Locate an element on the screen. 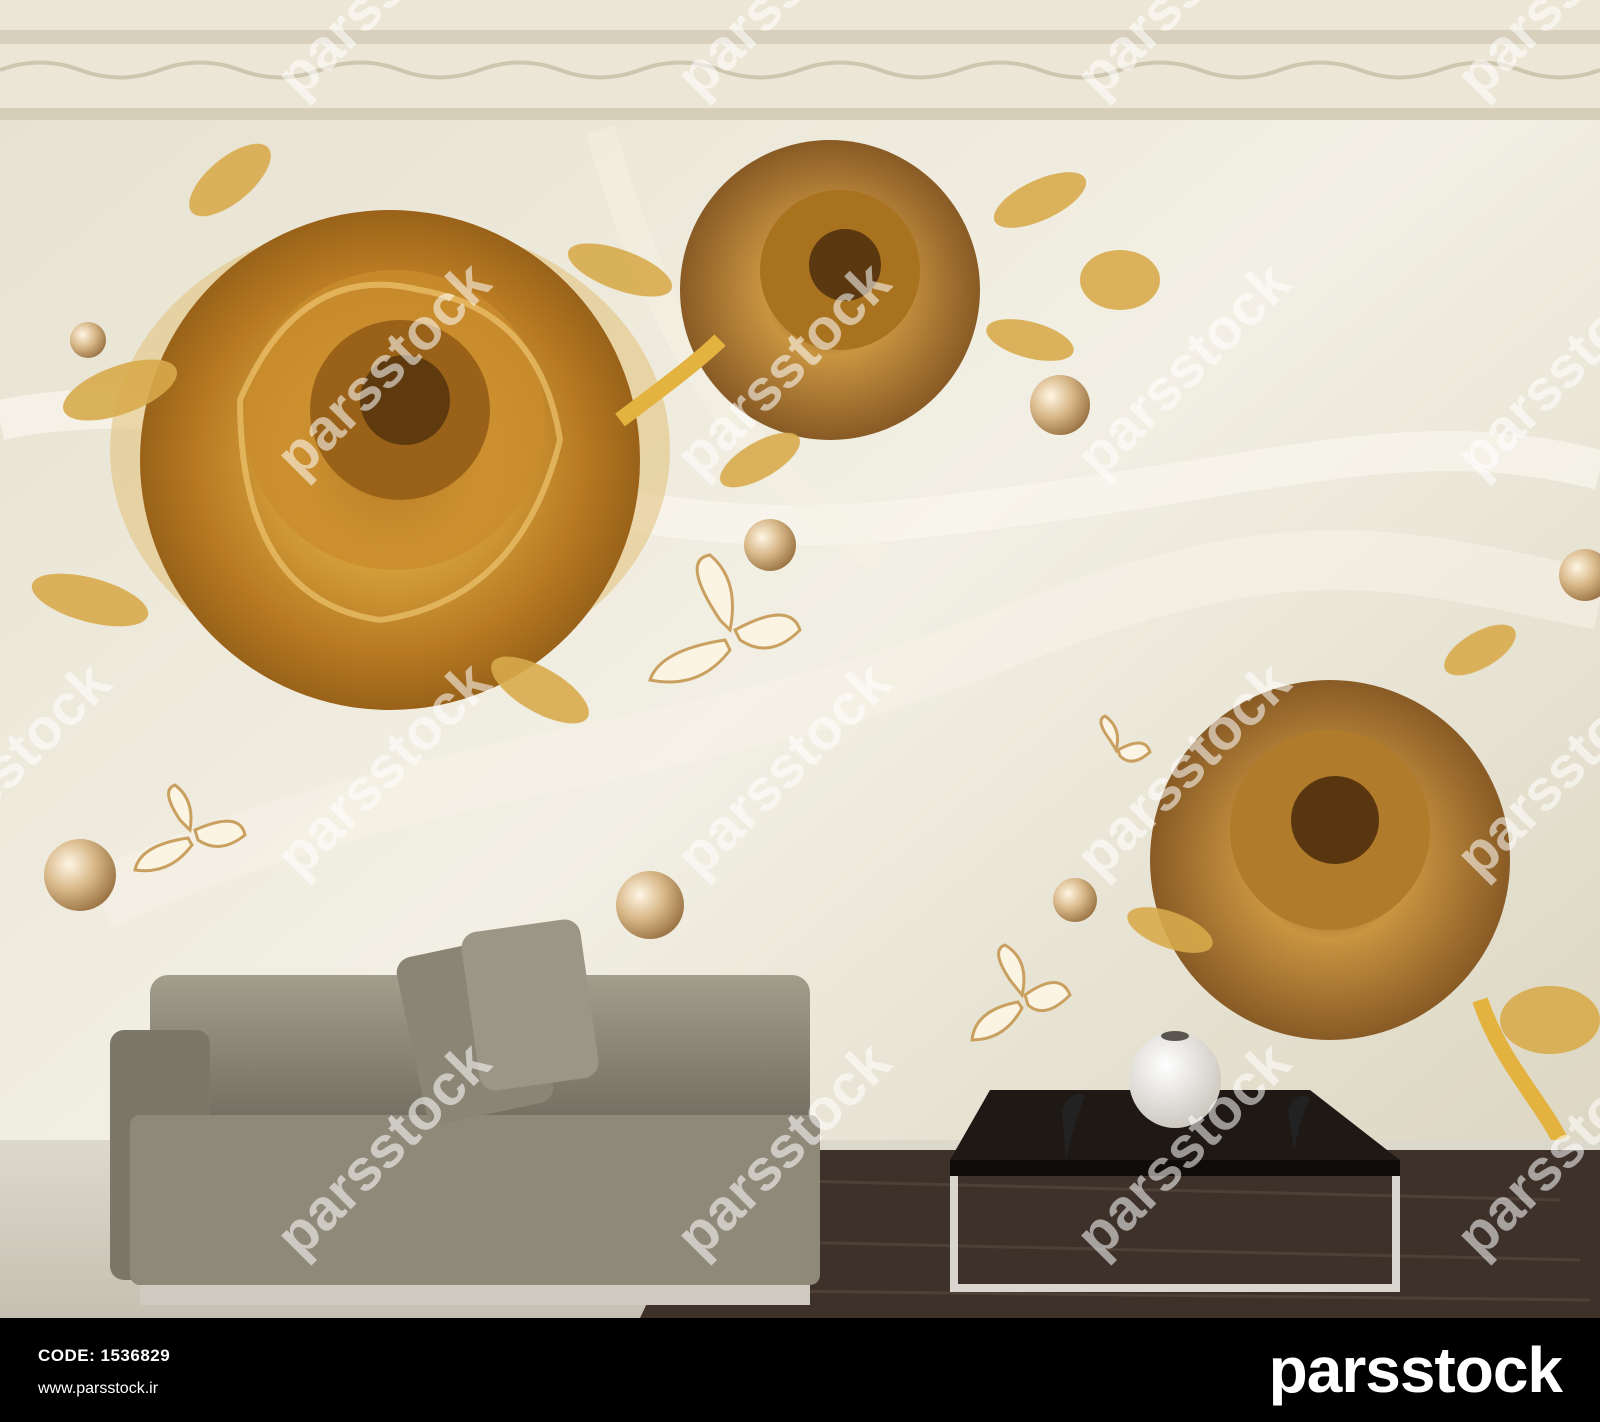  brand-logo-text: parsstock is located at coordinates (1415, 1370).